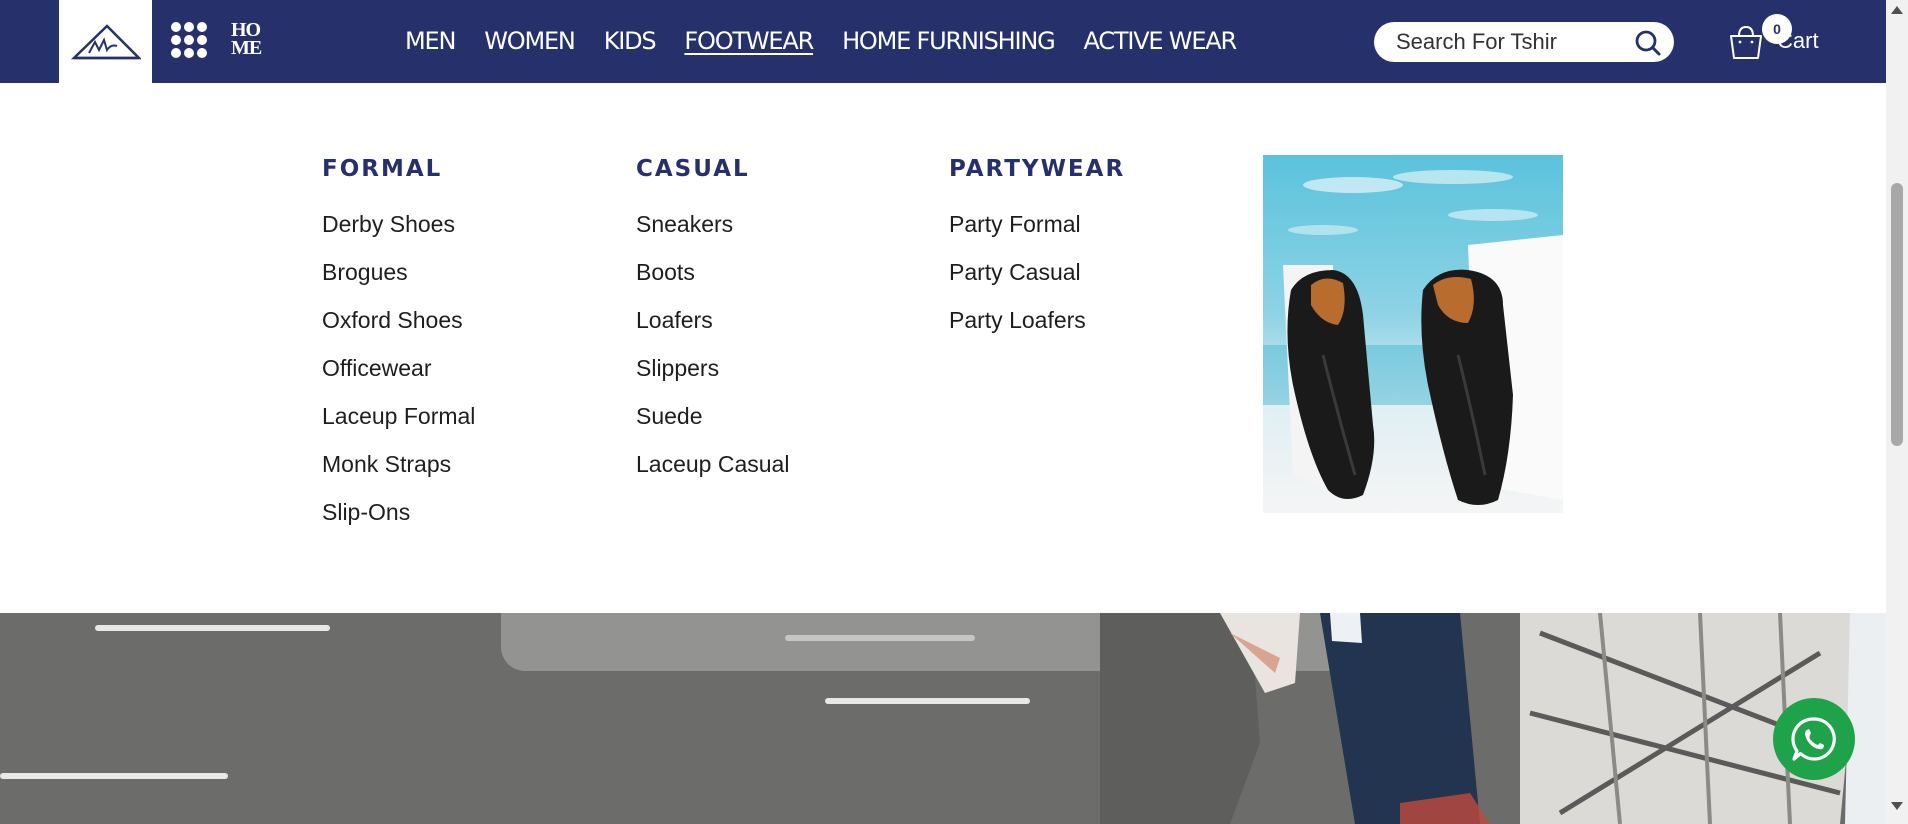 The image size is (1908, 824). I want to click on cart-button: 0 Cart, so click(1777, 39).